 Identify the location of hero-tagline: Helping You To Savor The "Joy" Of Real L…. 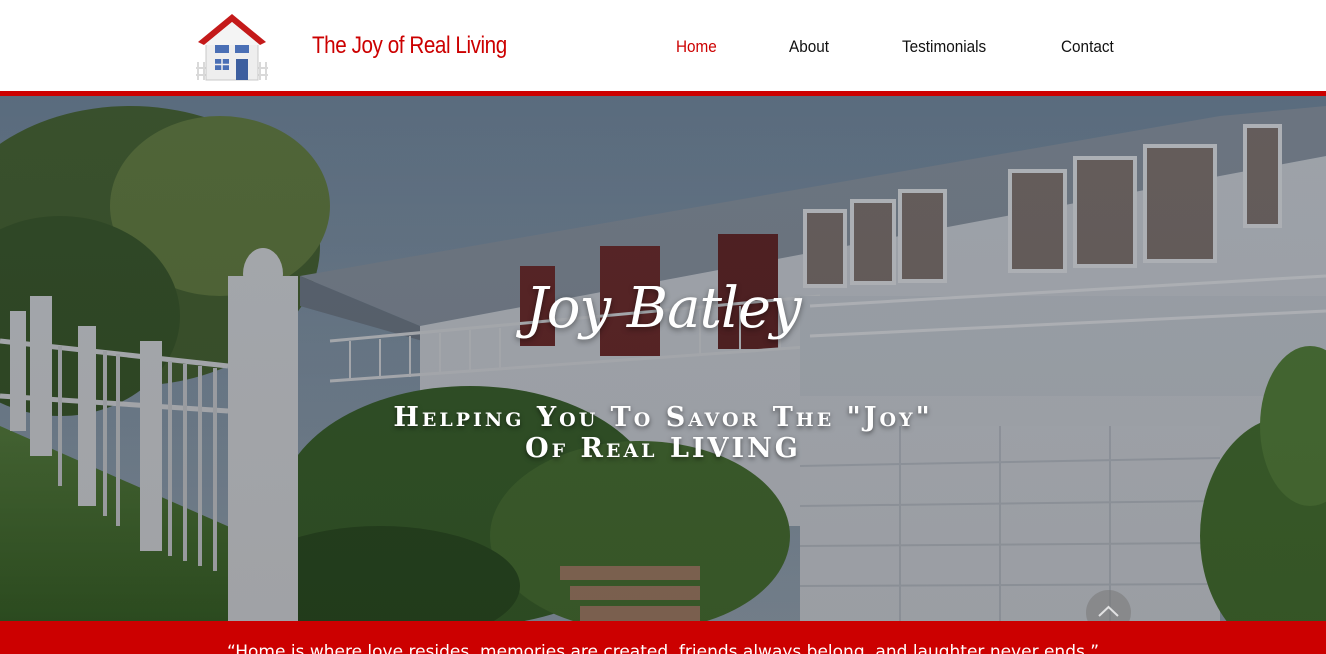
(663, 433).